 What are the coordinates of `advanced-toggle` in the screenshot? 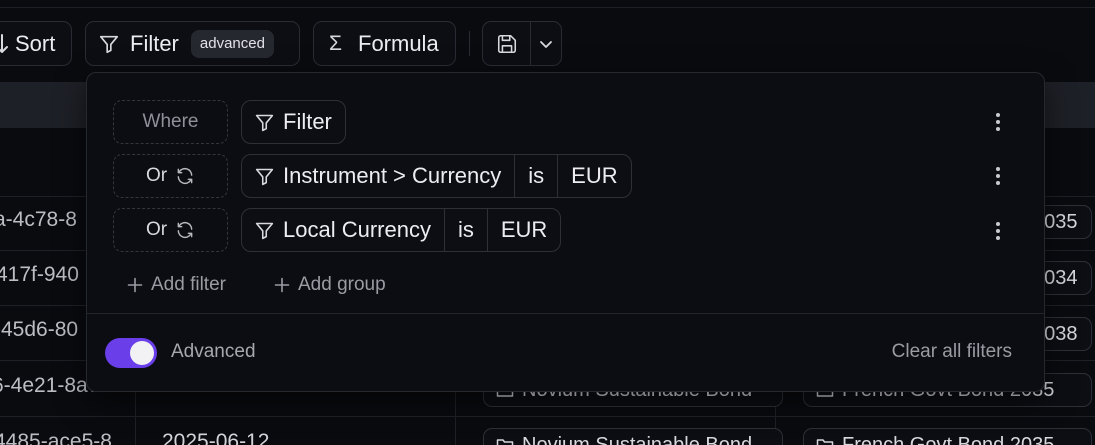 It's located at (131, 353).